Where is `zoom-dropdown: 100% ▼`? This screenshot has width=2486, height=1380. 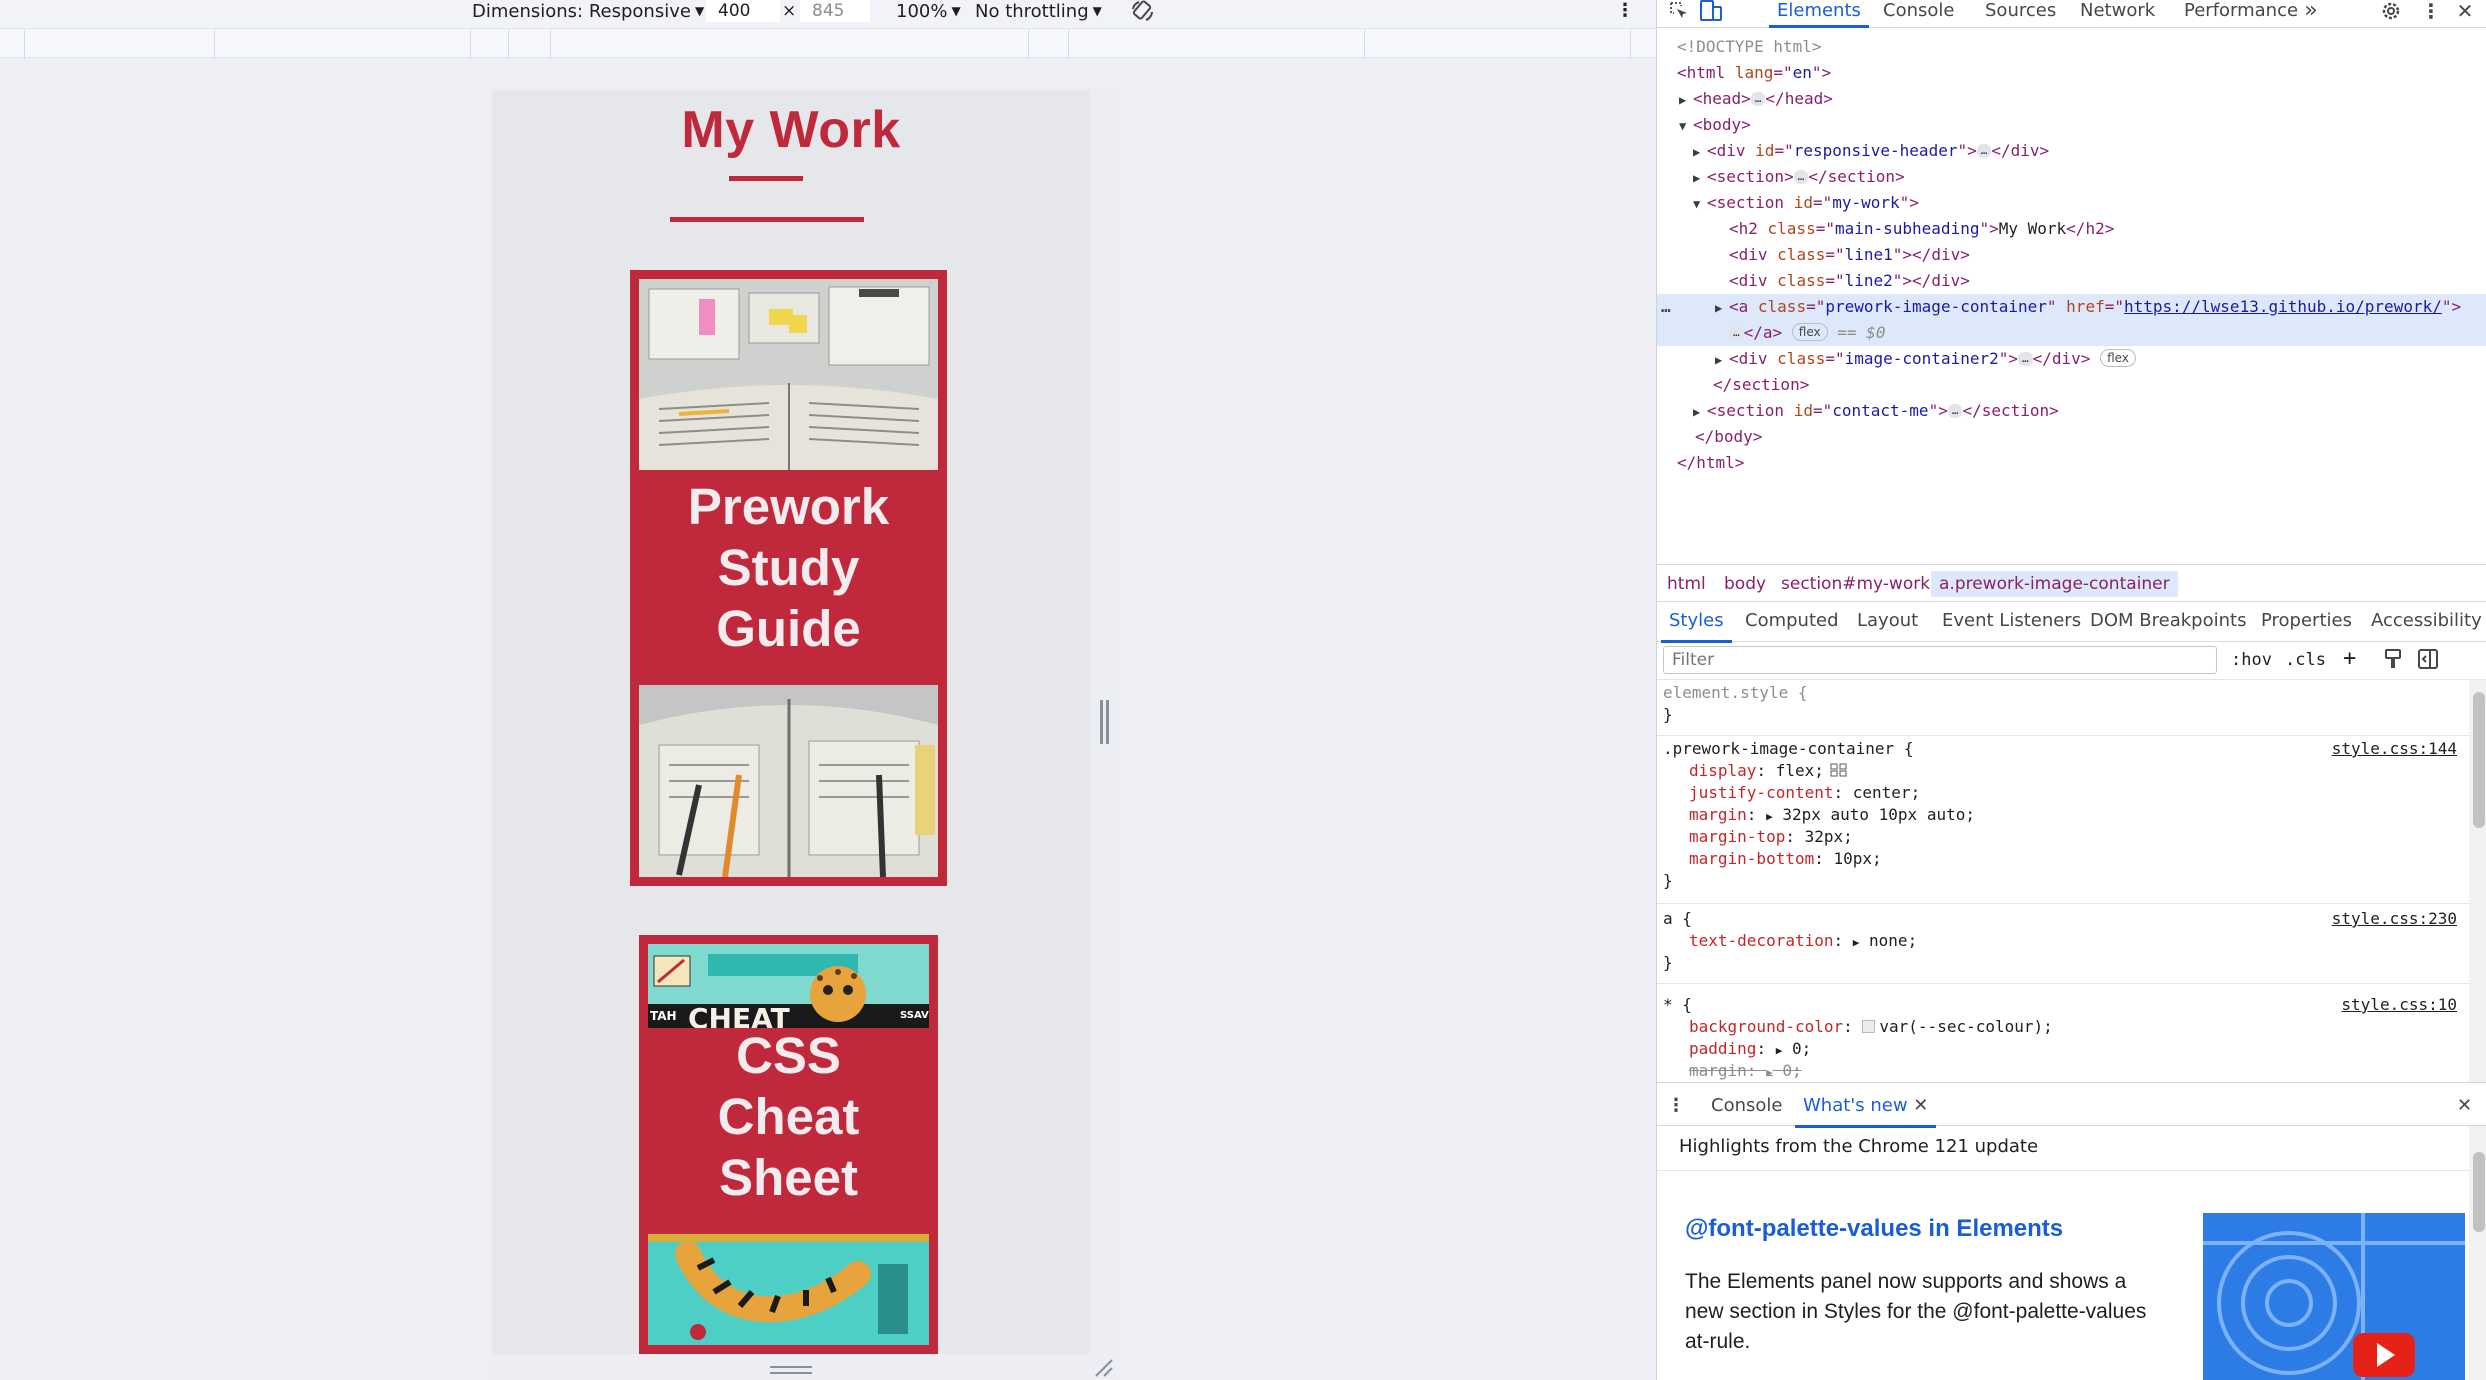
zoom-dropdown: 100% ▼ is located at coordinates (928, 11).